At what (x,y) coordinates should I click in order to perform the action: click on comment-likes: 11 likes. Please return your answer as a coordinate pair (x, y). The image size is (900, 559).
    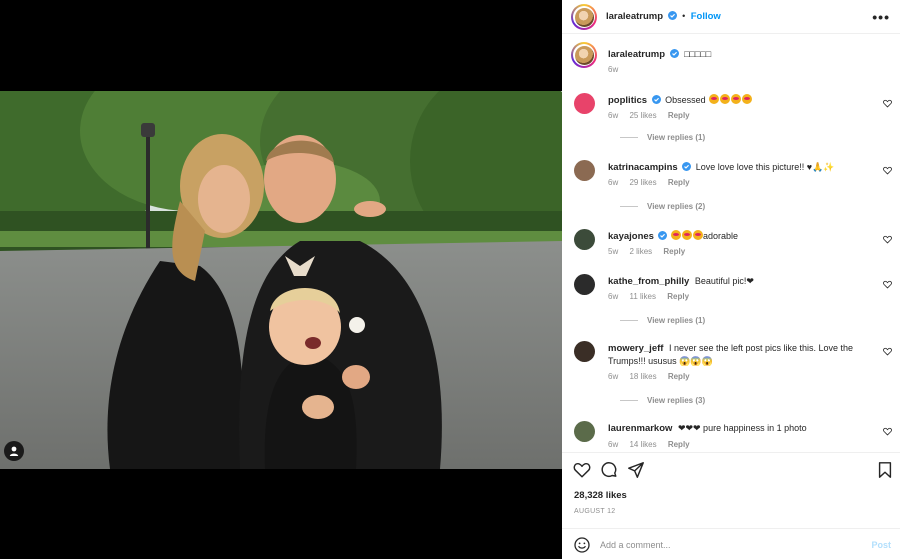
    Looking at the image, I should click on (642, 296).